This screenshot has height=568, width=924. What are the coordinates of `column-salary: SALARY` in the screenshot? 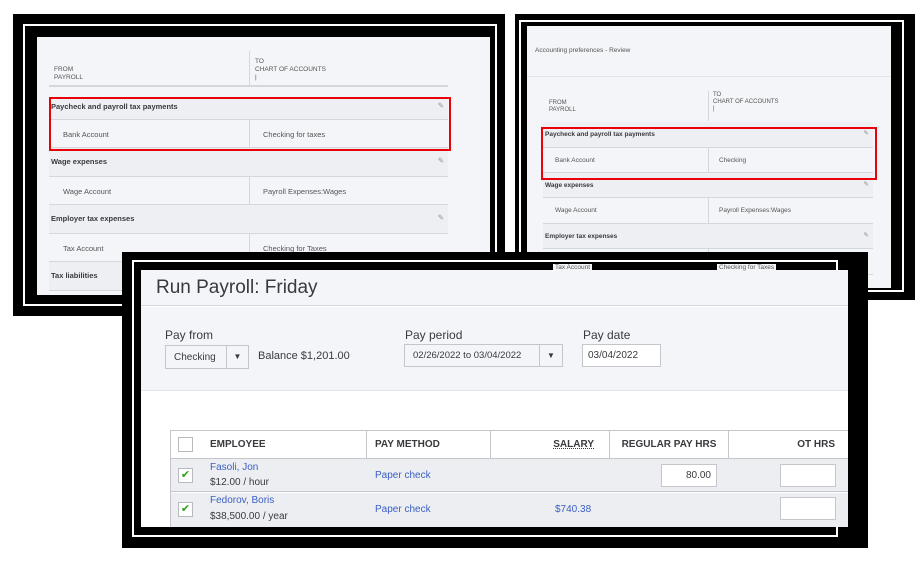 It's located at (550, 445).